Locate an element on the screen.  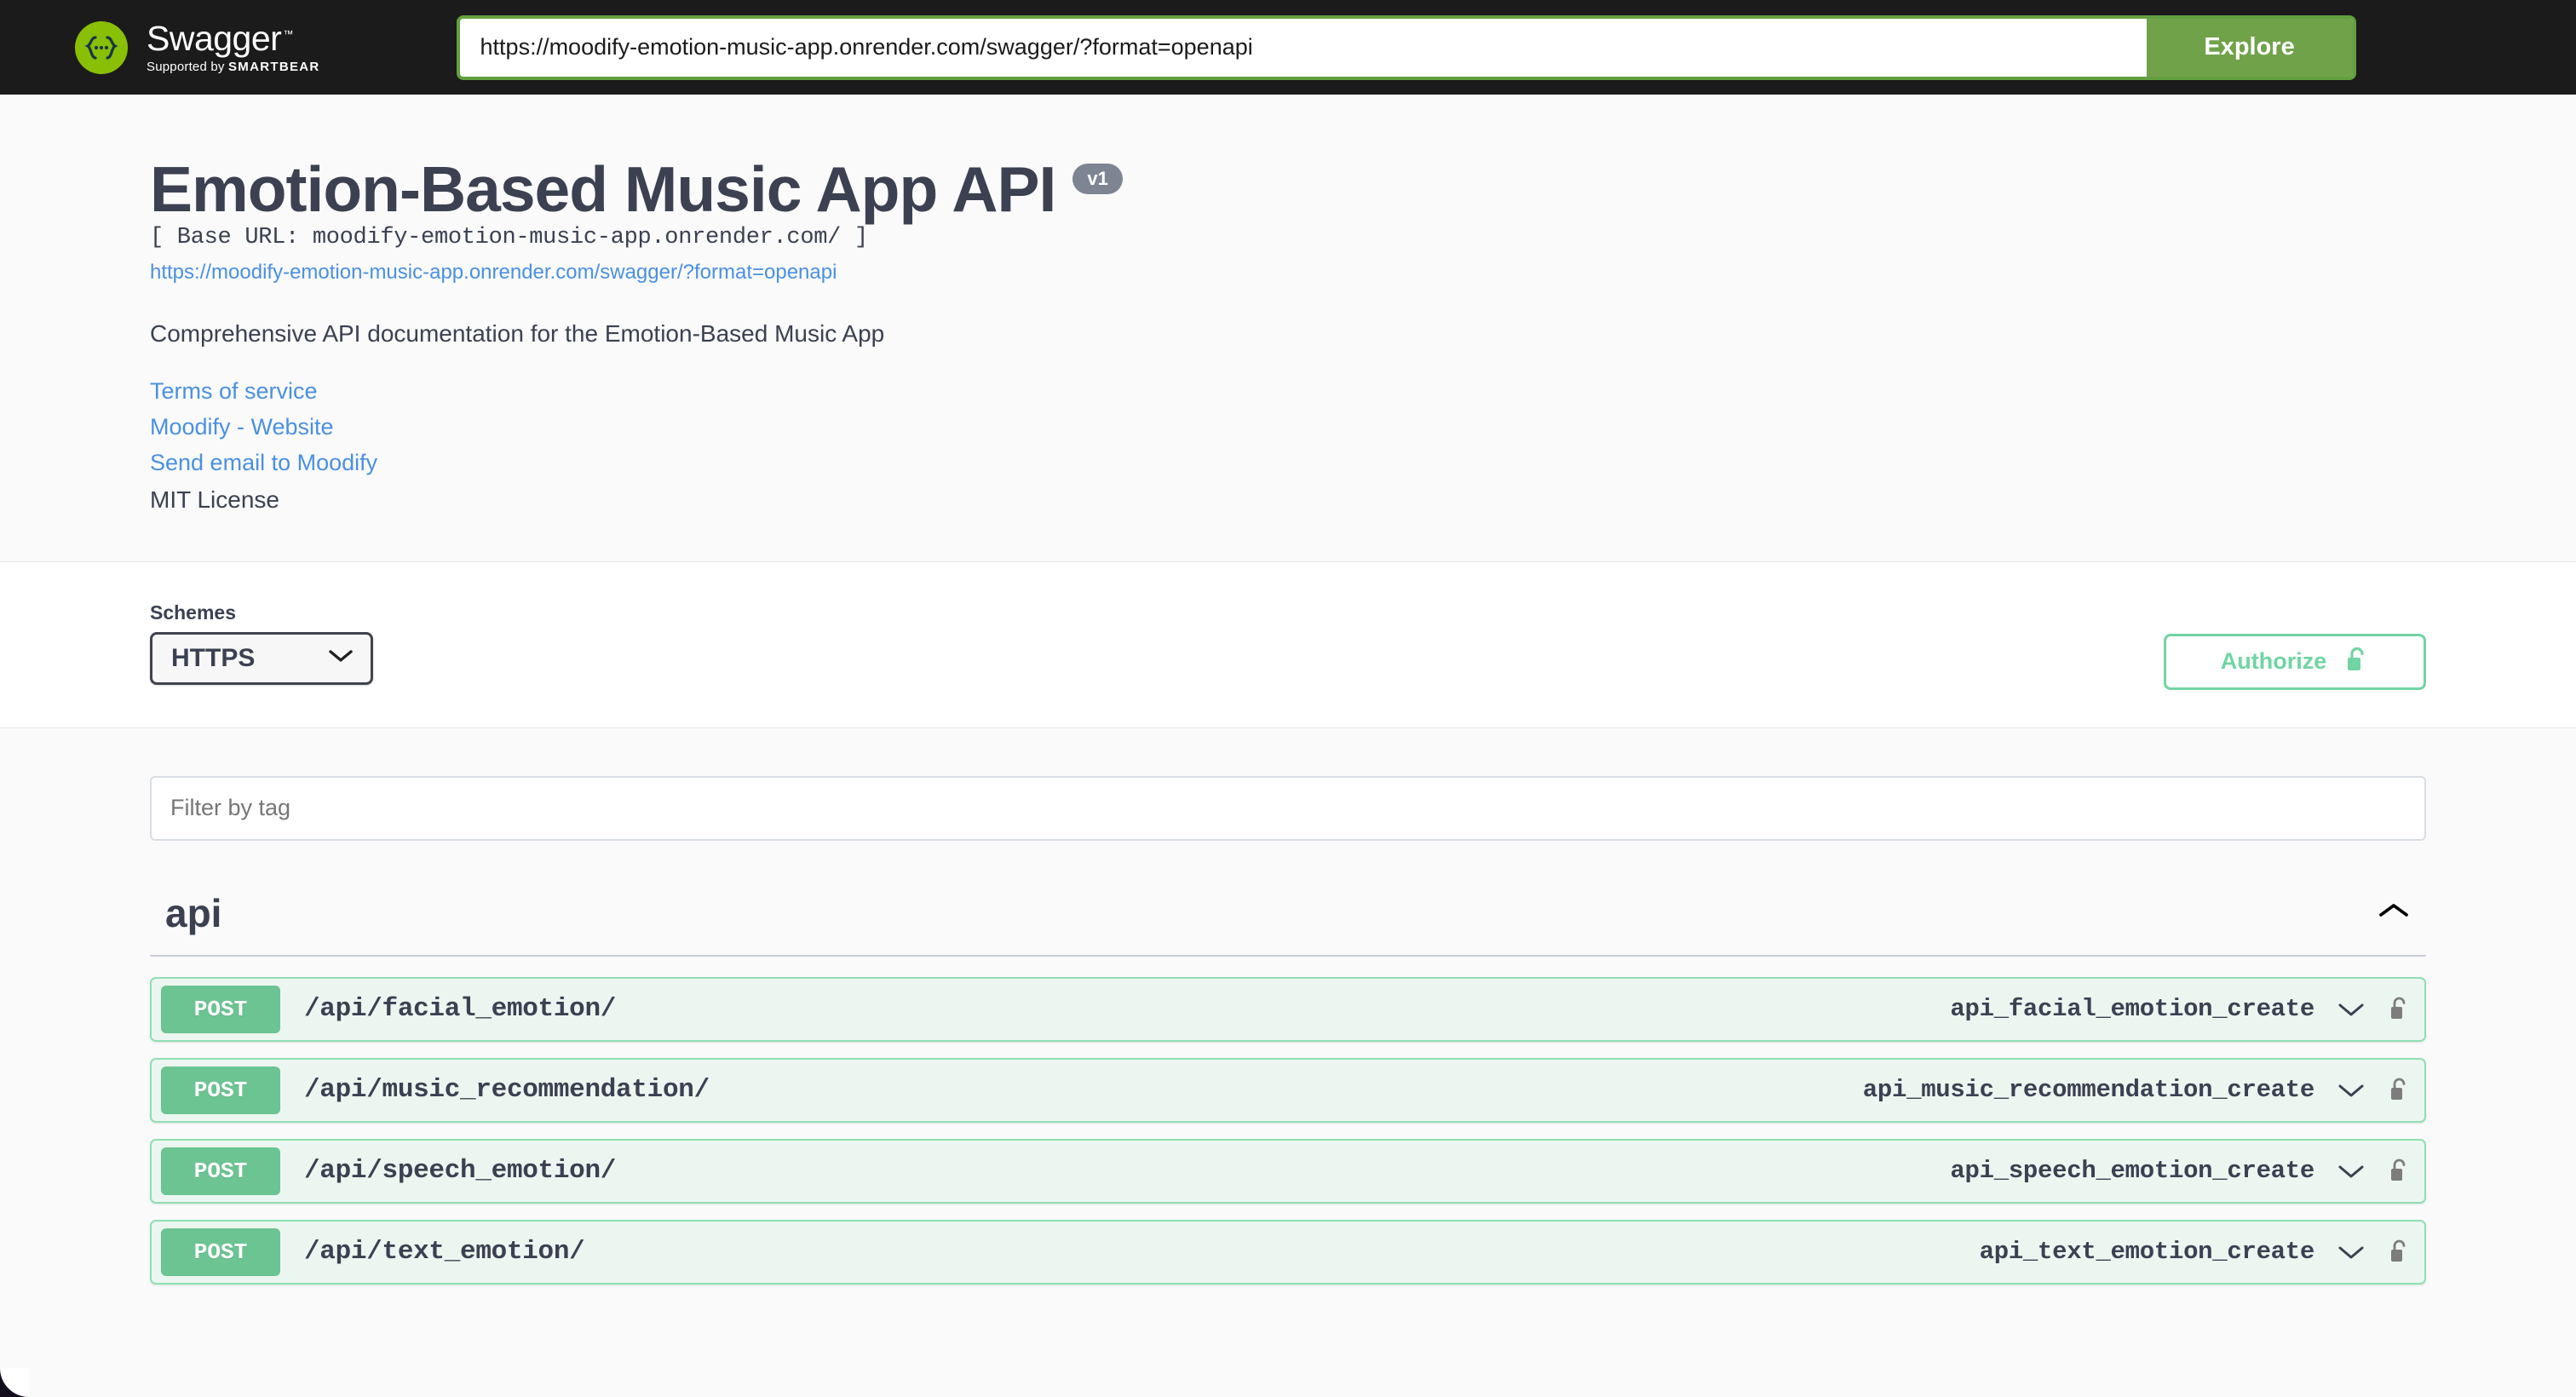
spec-url-form: Explore is located at coordinates (1406, 47).